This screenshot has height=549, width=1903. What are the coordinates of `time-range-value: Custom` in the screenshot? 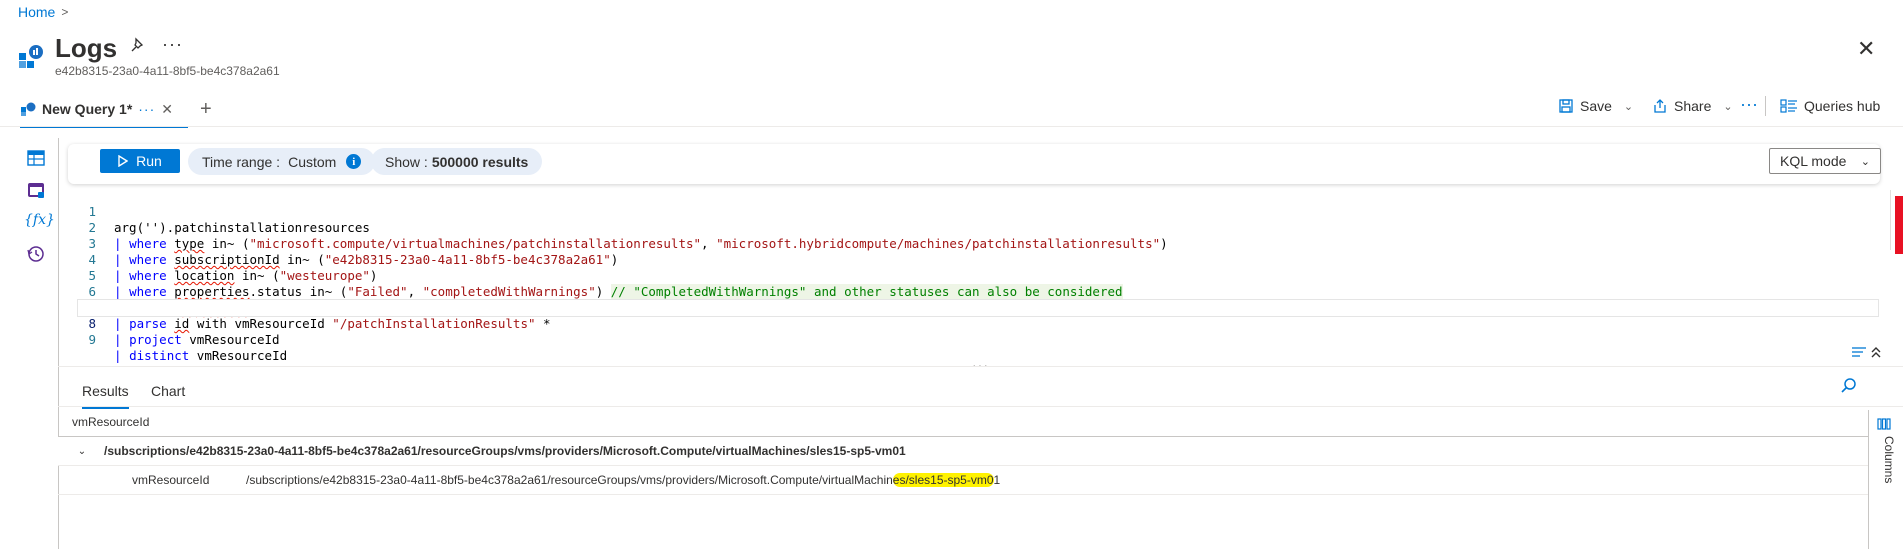 It's located at (312, 161).